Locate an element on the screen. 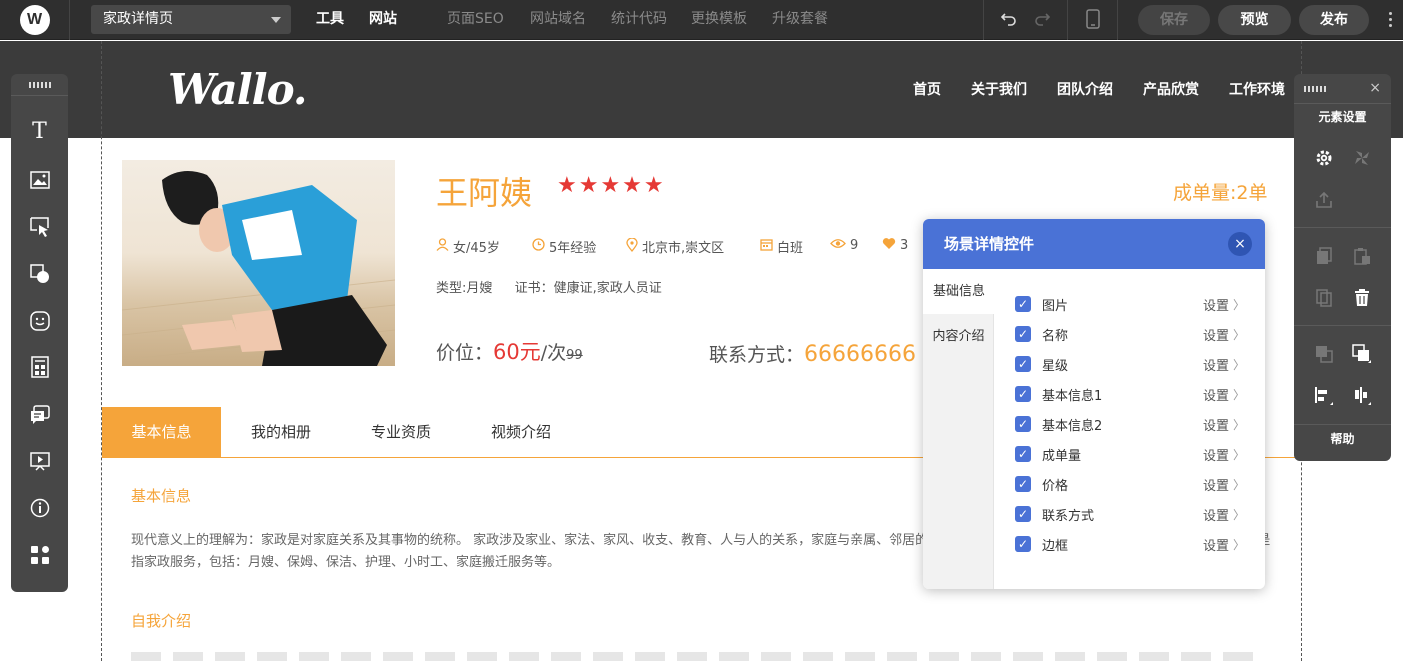 The width and height of the screenshot is (1403, 661). info-tool-icon is located at coordinates (39, 508).